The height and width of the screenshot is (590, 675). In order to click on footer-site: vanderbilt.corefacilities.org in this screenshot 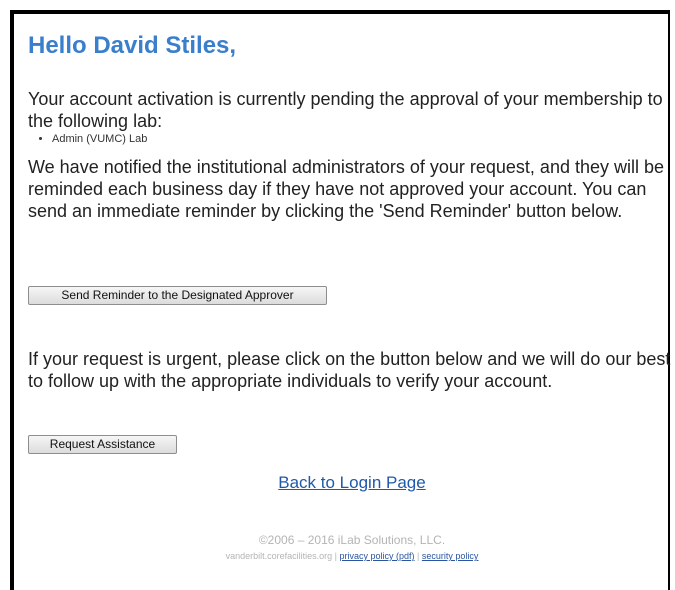, I will do `click(279, 556)`.